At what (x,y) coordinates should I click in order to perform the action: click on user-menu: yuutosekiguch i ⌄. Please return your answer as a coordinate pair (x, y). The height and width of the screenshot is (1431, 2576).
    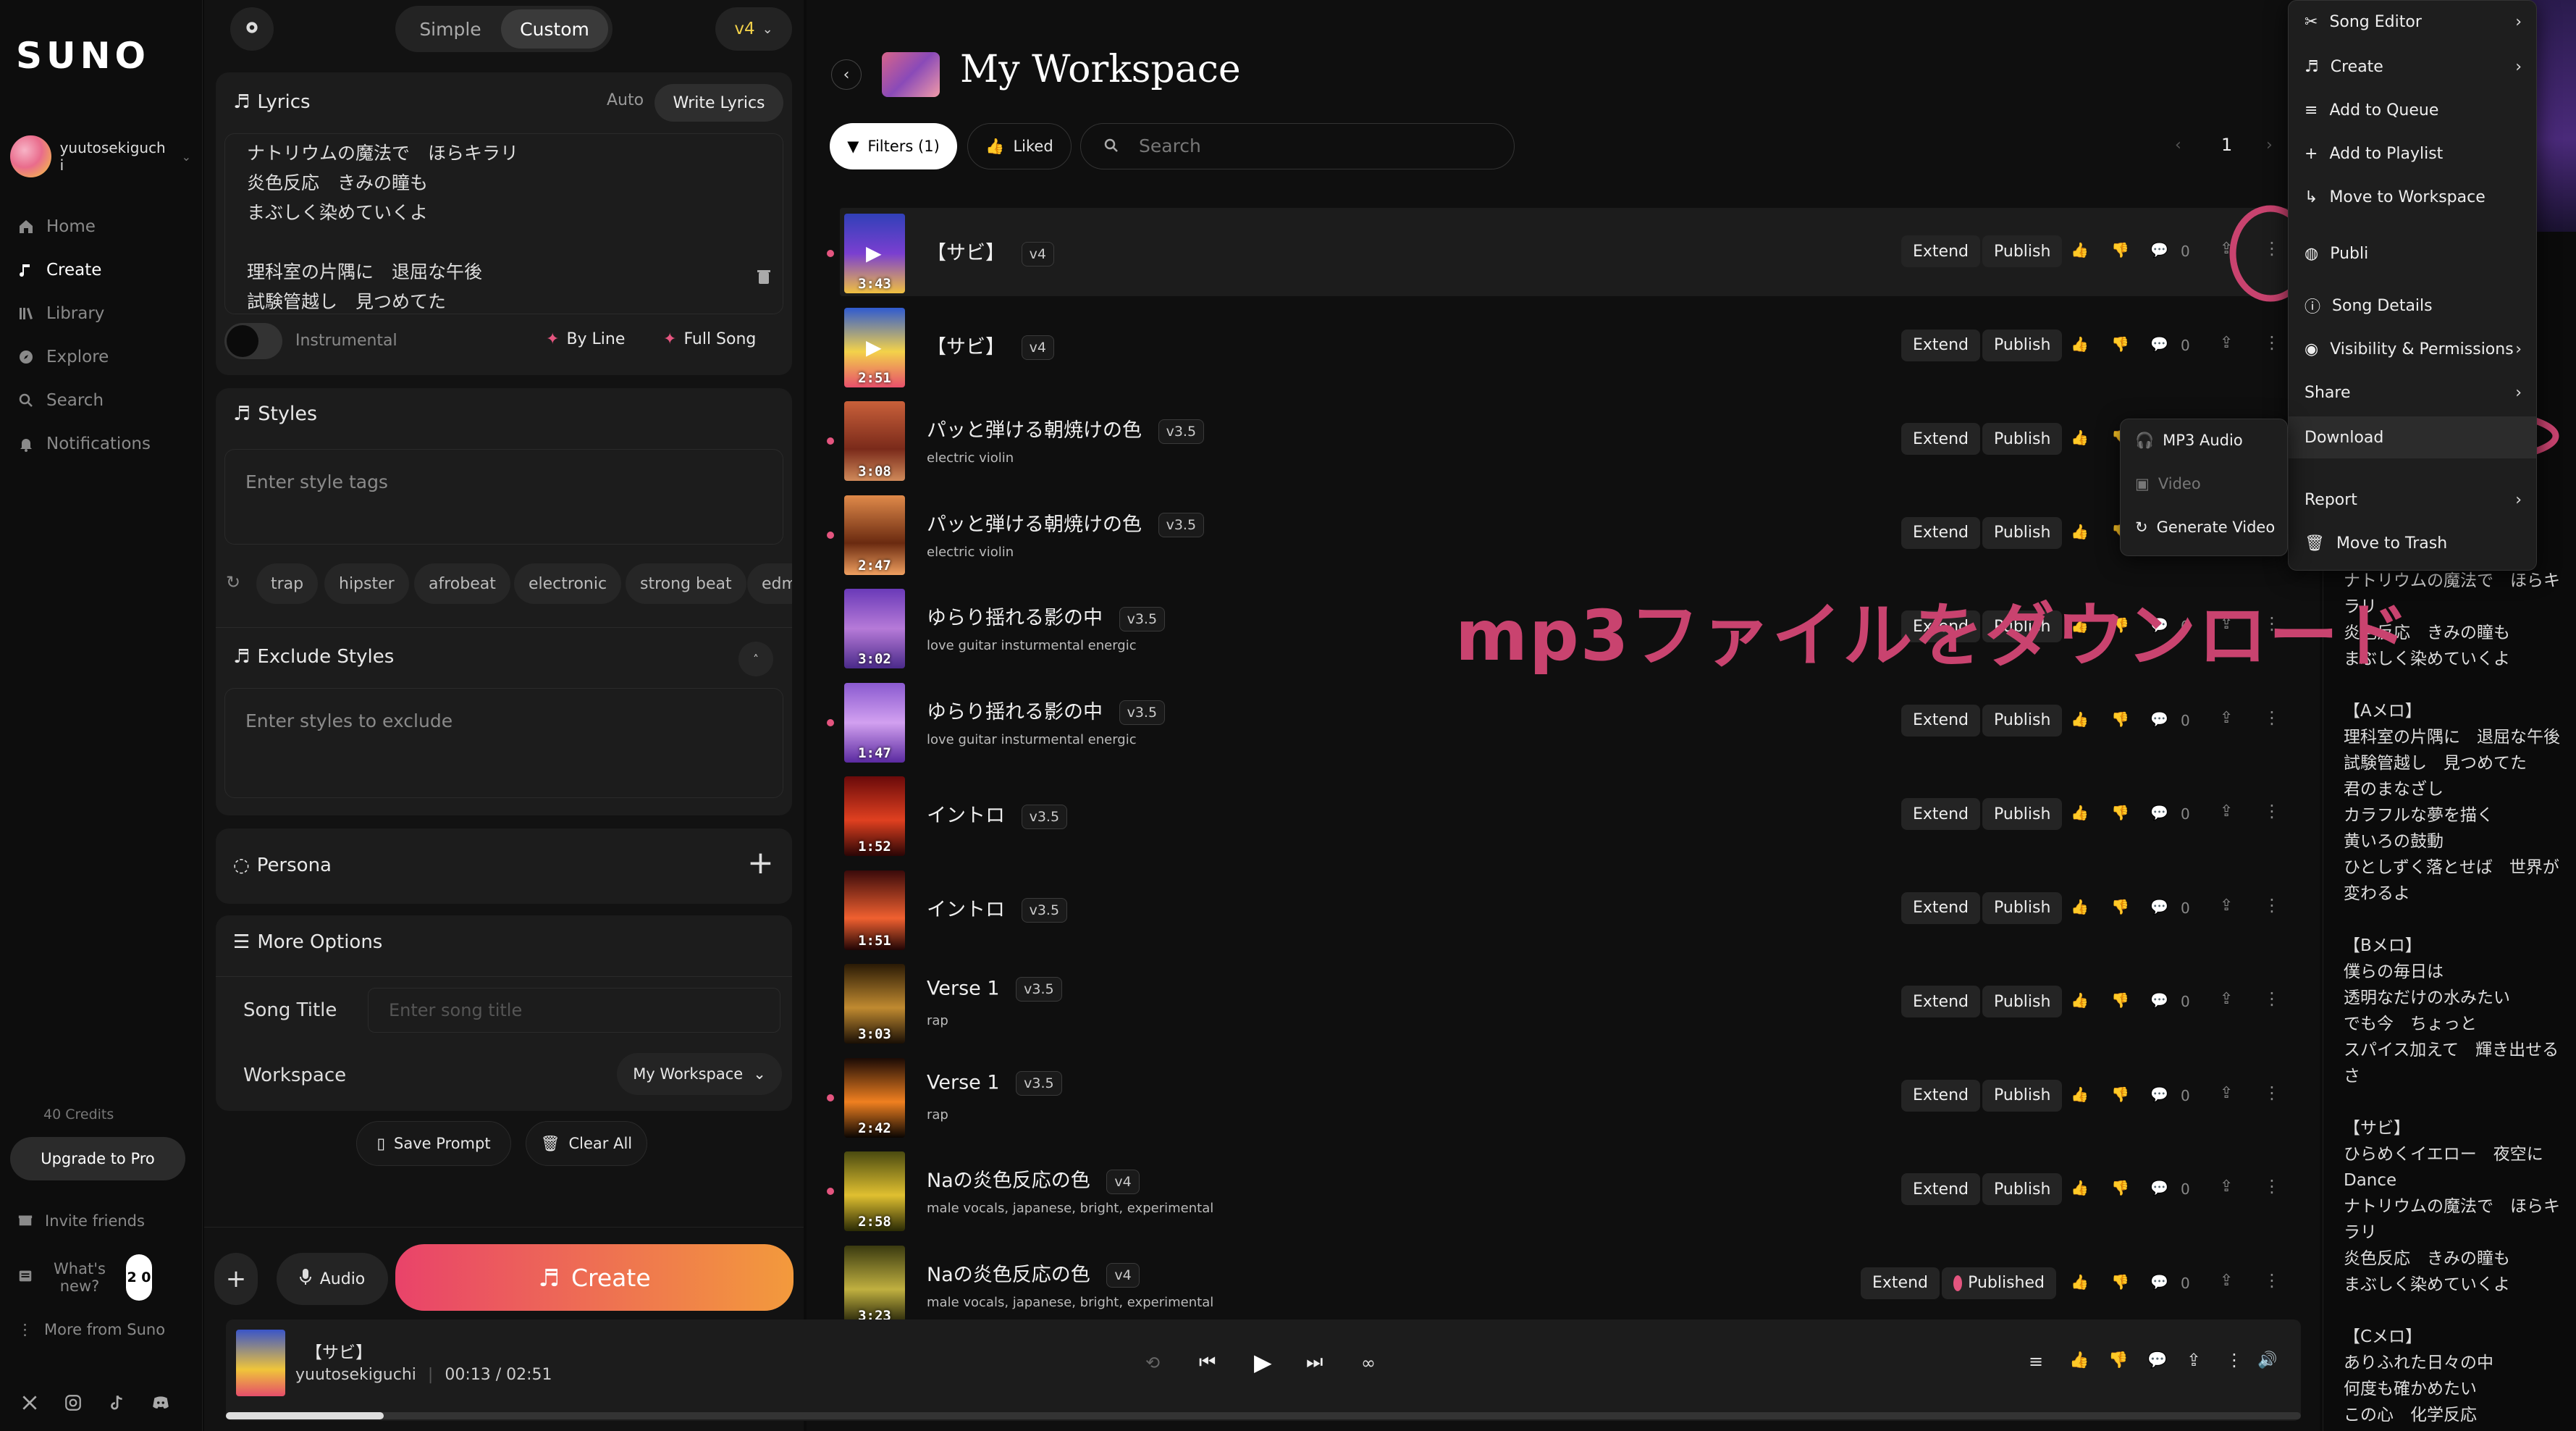
    Looking at the image, I should click on (100, 156).